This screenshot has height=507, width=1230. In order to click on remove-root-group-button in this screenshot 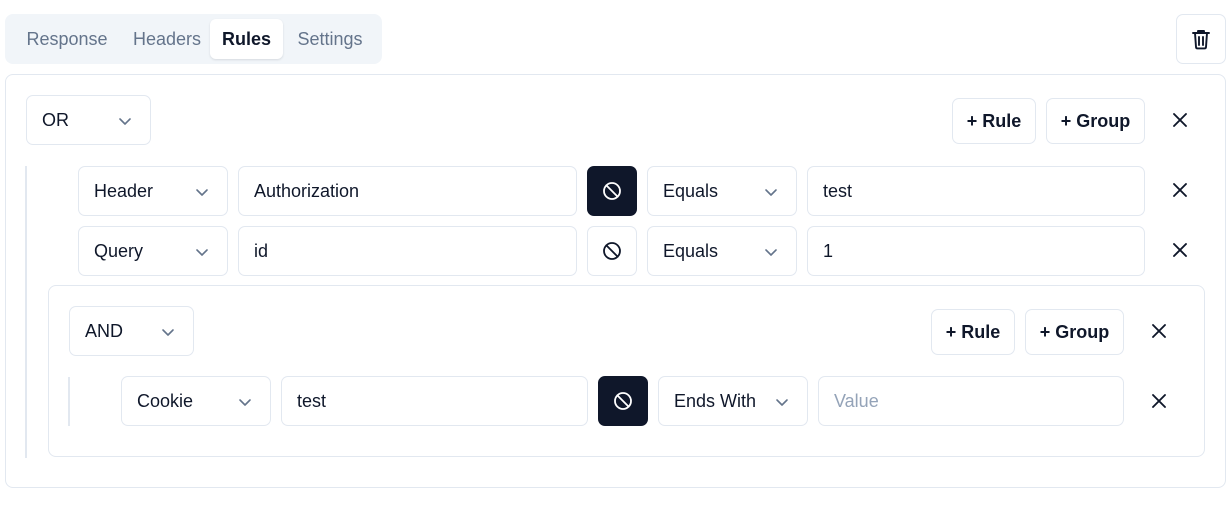, I will do `click(1180, 120)`.